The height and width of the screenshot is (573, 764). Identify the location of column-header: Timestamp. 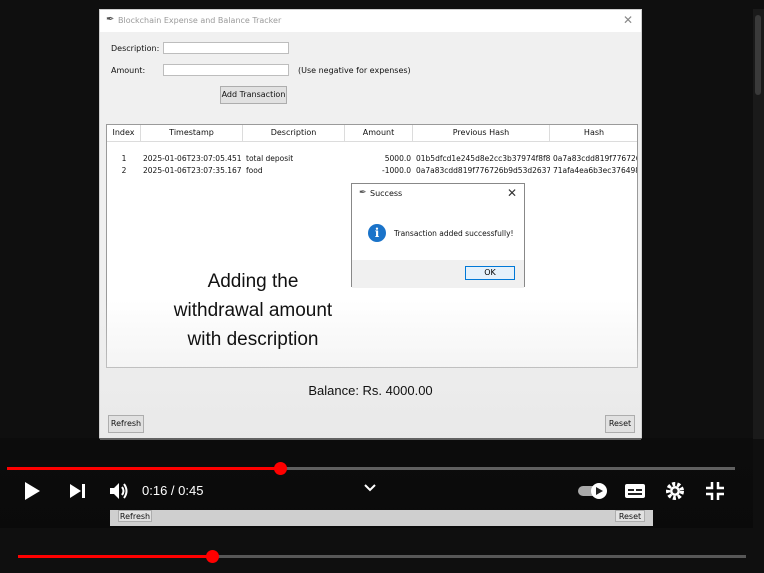
(192, 133).